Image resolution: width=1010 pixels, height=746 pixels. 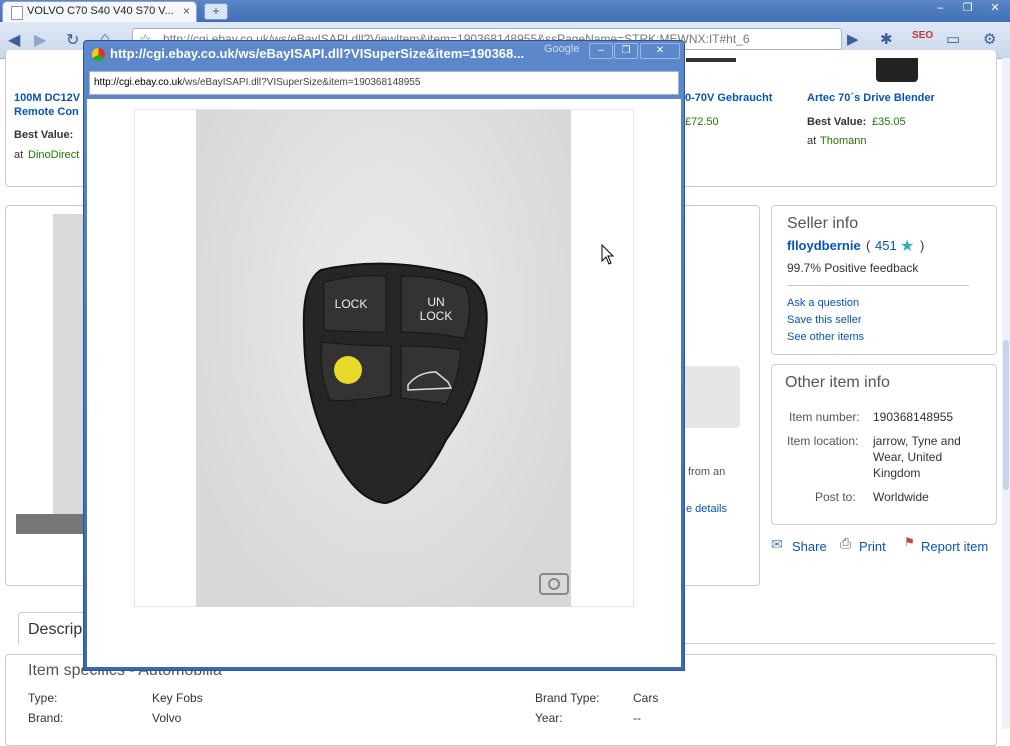 I want to click on ad-title-1: 100M DC12V, so click(x=47, y=98).